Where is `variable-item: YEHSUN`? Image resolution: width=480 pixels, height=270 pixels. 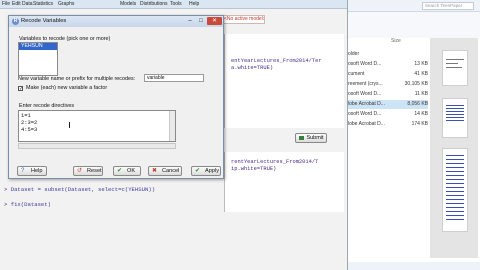 variable-item: YEHSUN is located at coordinates (38, 46).